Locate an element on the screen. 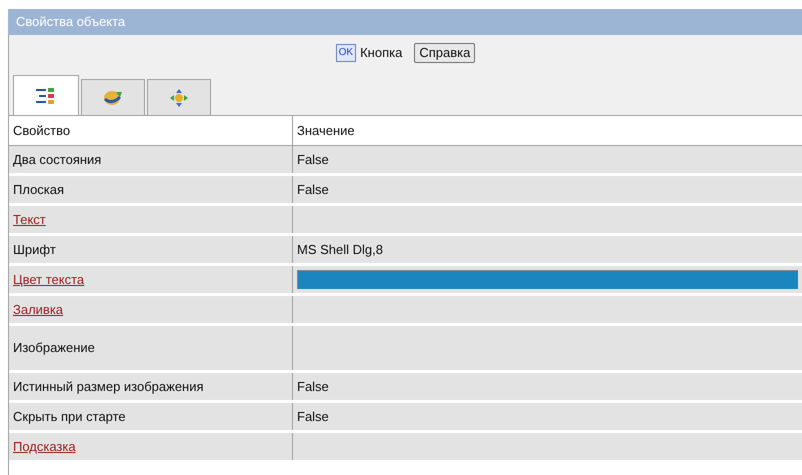  help-button: Справка is located at coordinates (445, 53).